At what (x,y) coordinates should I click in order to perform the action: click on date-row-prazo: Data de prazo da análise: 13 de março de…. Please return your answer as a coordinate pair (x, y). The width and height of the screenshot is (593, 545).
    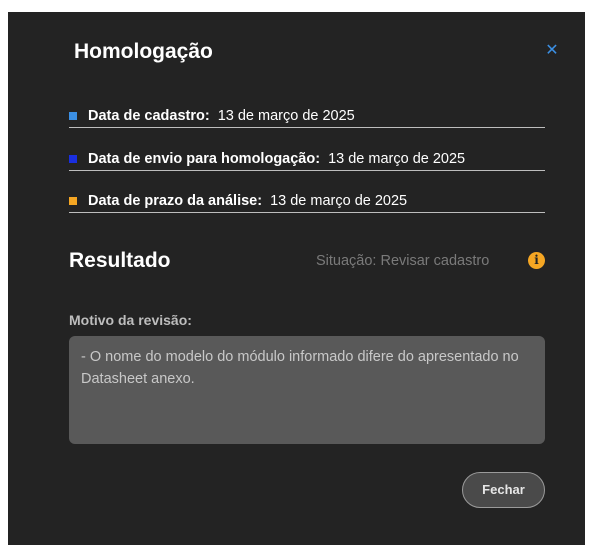
    Looking at the image, I should click on (307, 201).